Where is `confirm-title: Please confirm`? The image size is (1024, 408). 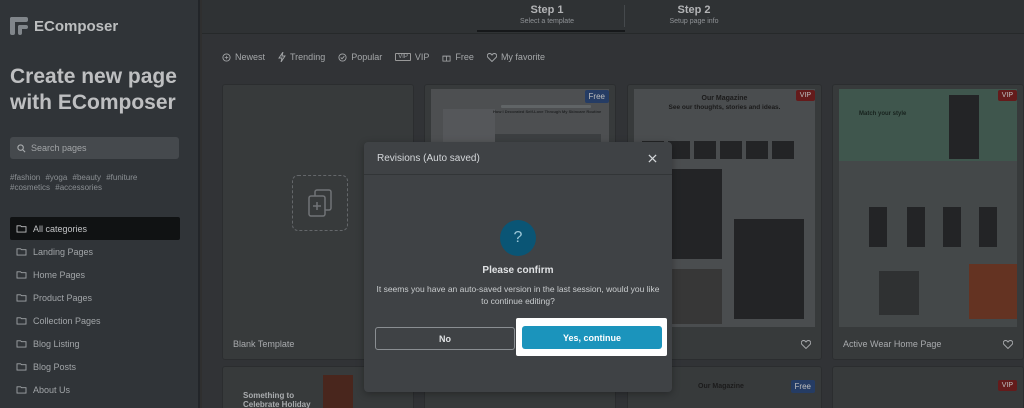
confirm-title: Please confirm is located at coordinates (518, 270).